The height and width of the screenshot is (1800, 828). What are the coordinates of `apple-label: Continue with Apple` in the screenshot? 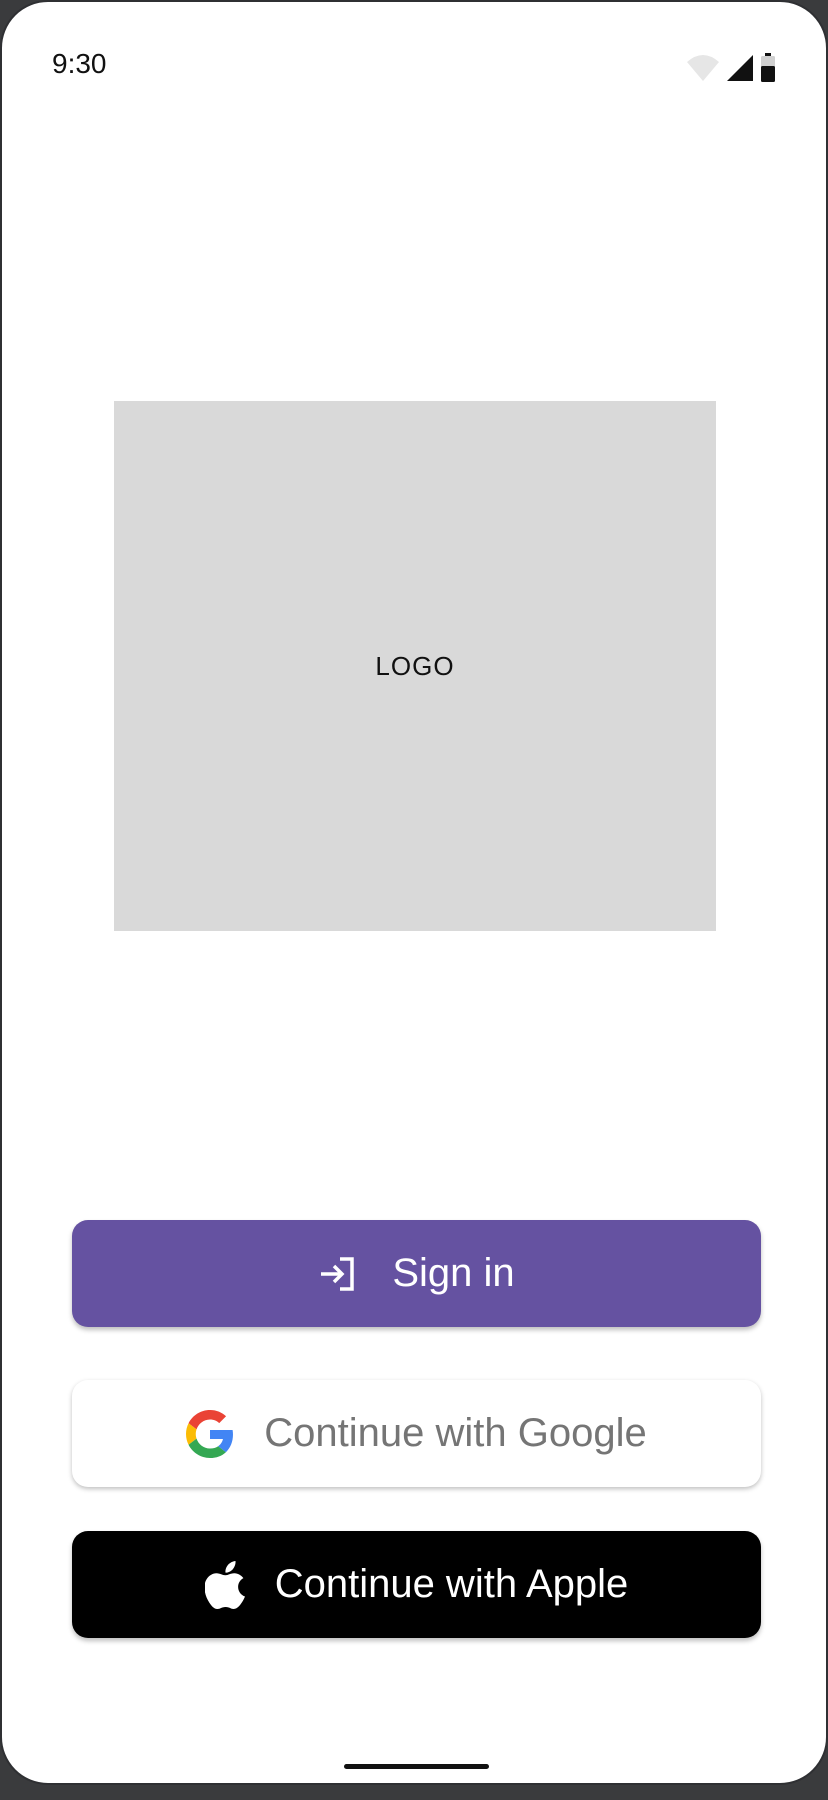 It's located at (451, 1584).